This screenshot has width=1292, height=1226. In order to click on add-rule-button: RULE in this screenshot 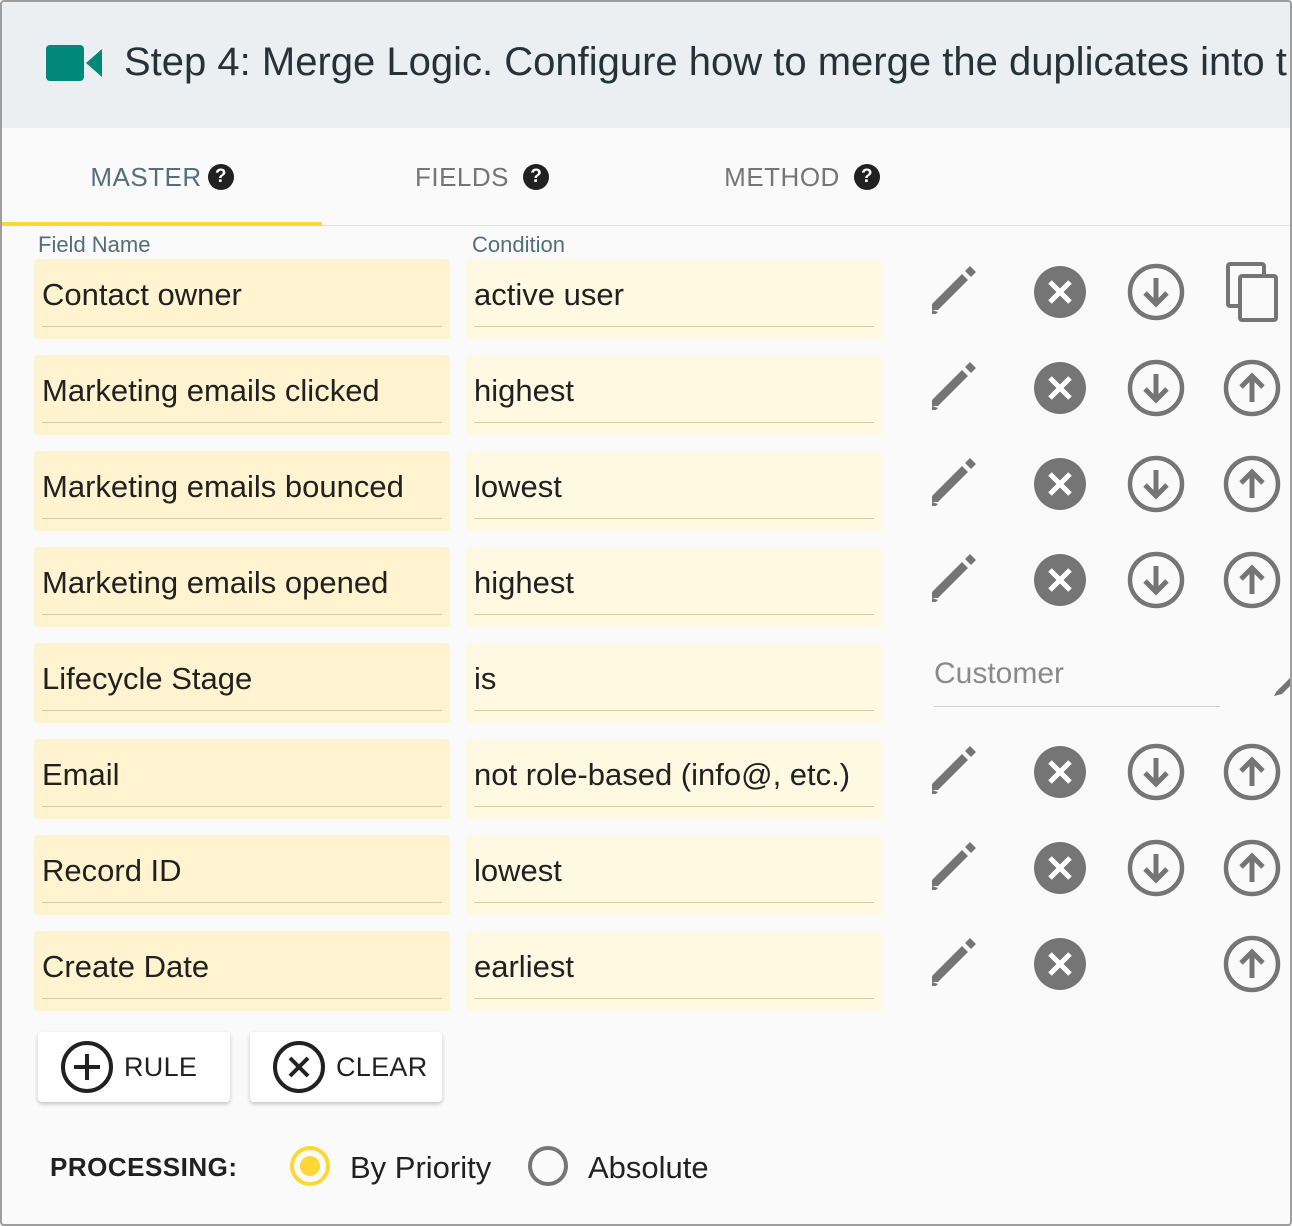, I will do `click(134, 1067)`.